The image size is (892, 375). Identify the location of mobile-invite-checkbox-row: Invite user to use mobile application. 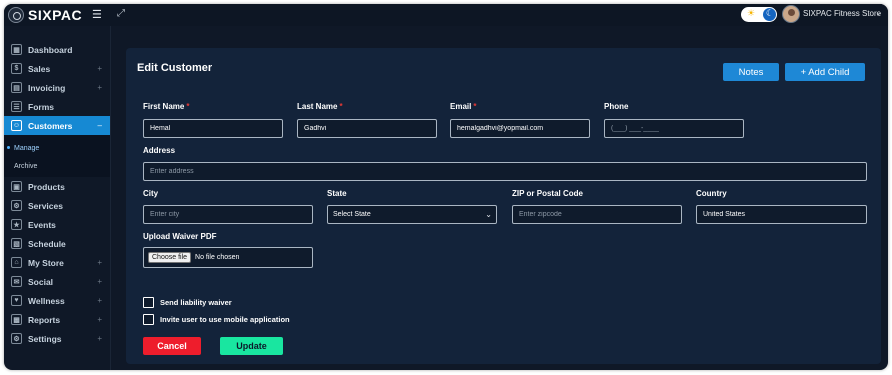
(216, 319).